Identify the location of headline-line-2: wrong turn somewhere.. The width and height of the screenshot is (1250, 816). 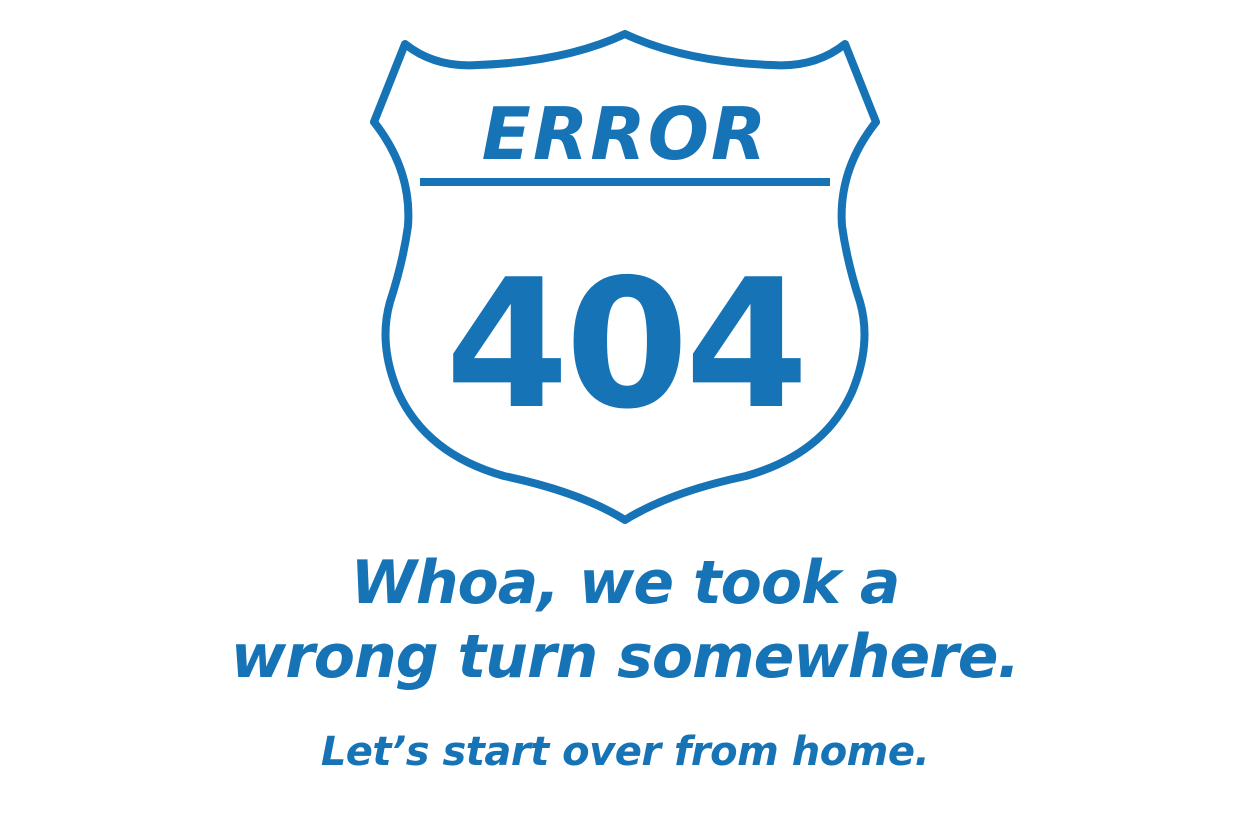
(625, 657).